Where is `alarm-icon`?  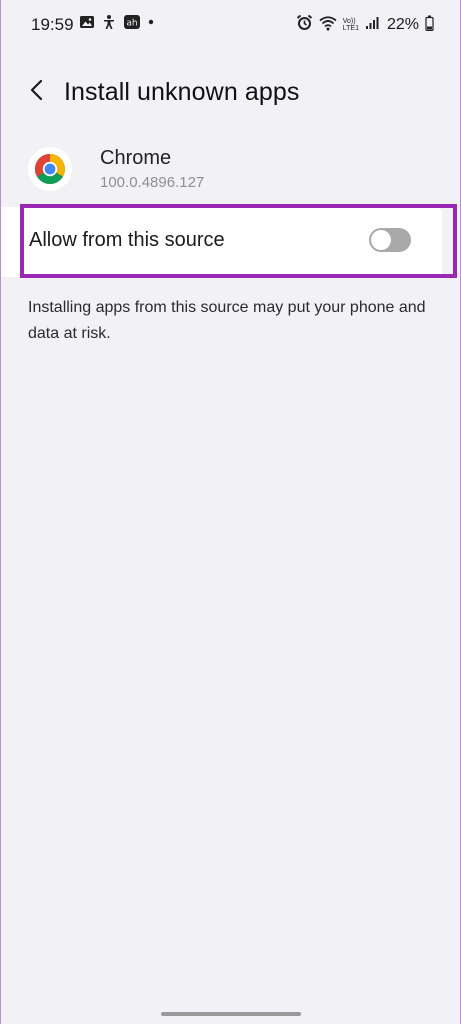 alarm-icon is located at coordinates (304, 25).